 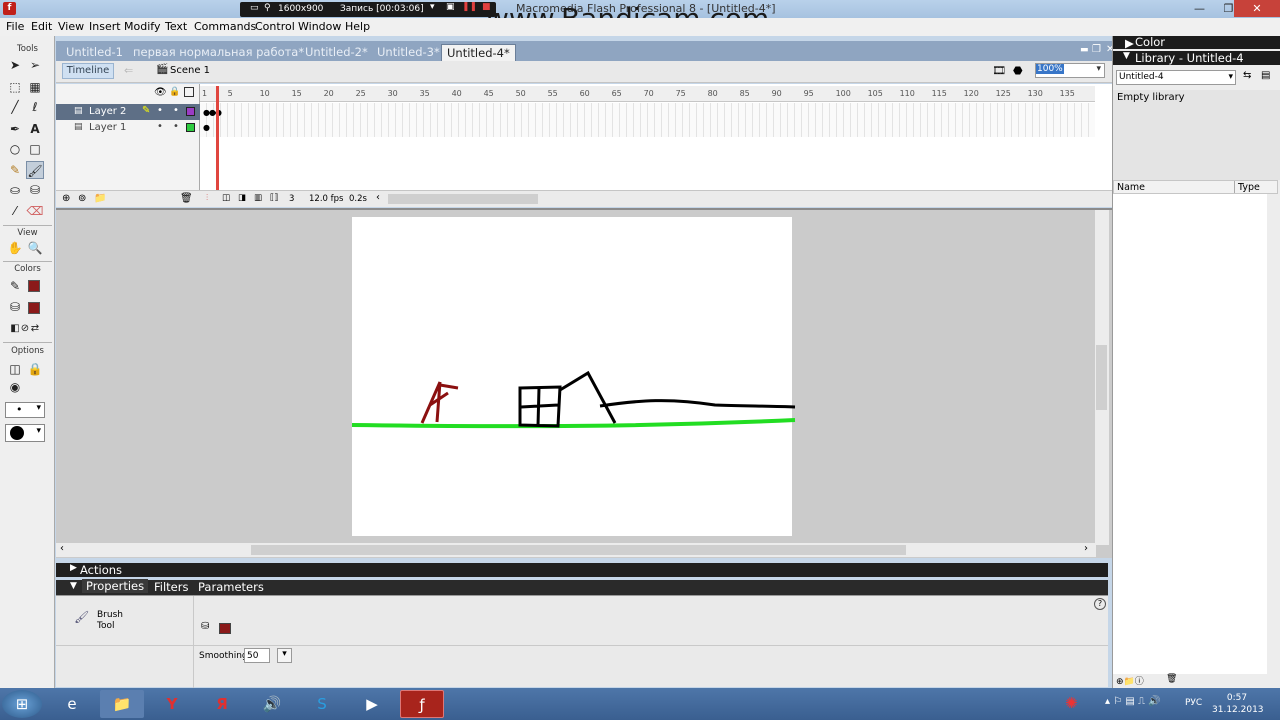 What do you see at coordinates (478, 52) in the screenshot?
I see `tab-untitled-4: Untitled-4*` at bounding box center [478, 52].